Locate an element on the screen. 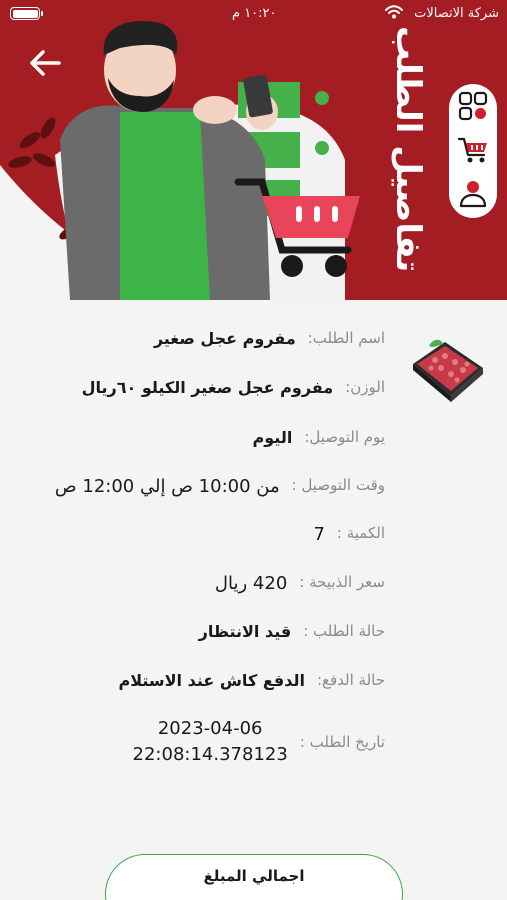  cart-icon is located at coordinates (473, 150).